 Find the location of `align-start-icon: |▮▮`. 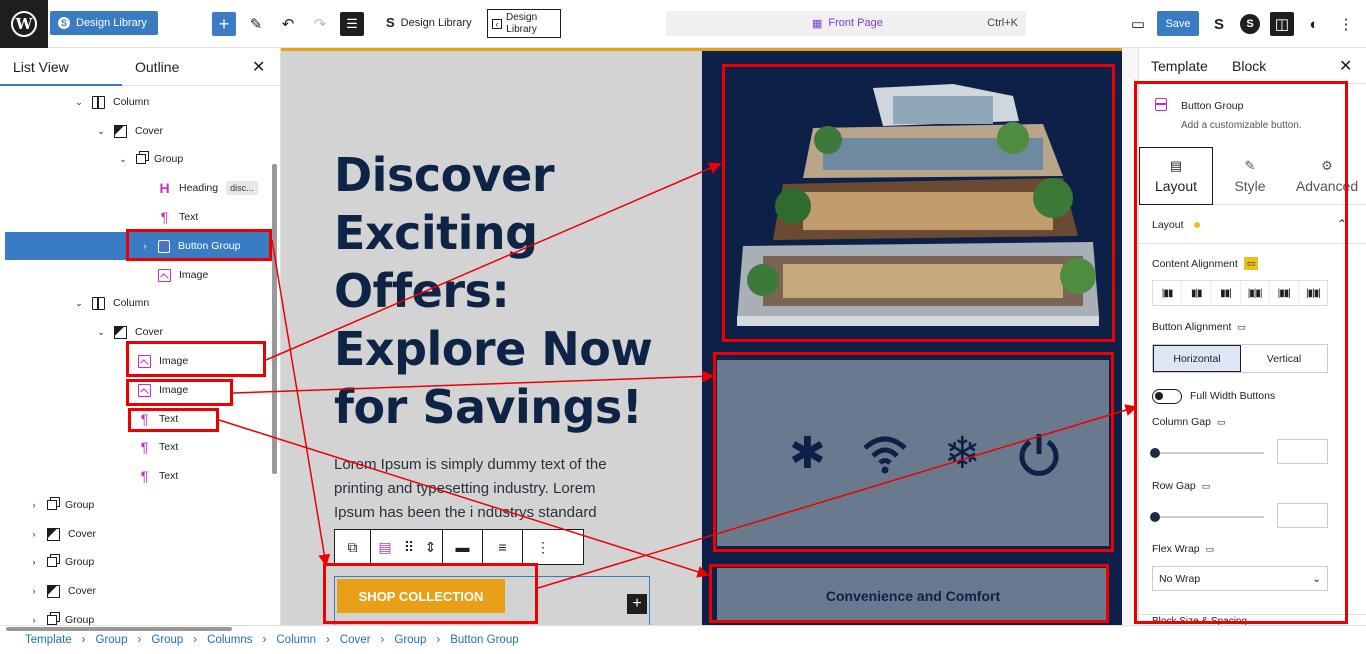

align-start-icon: |▮▮ is located at coordinates (1168, 293).